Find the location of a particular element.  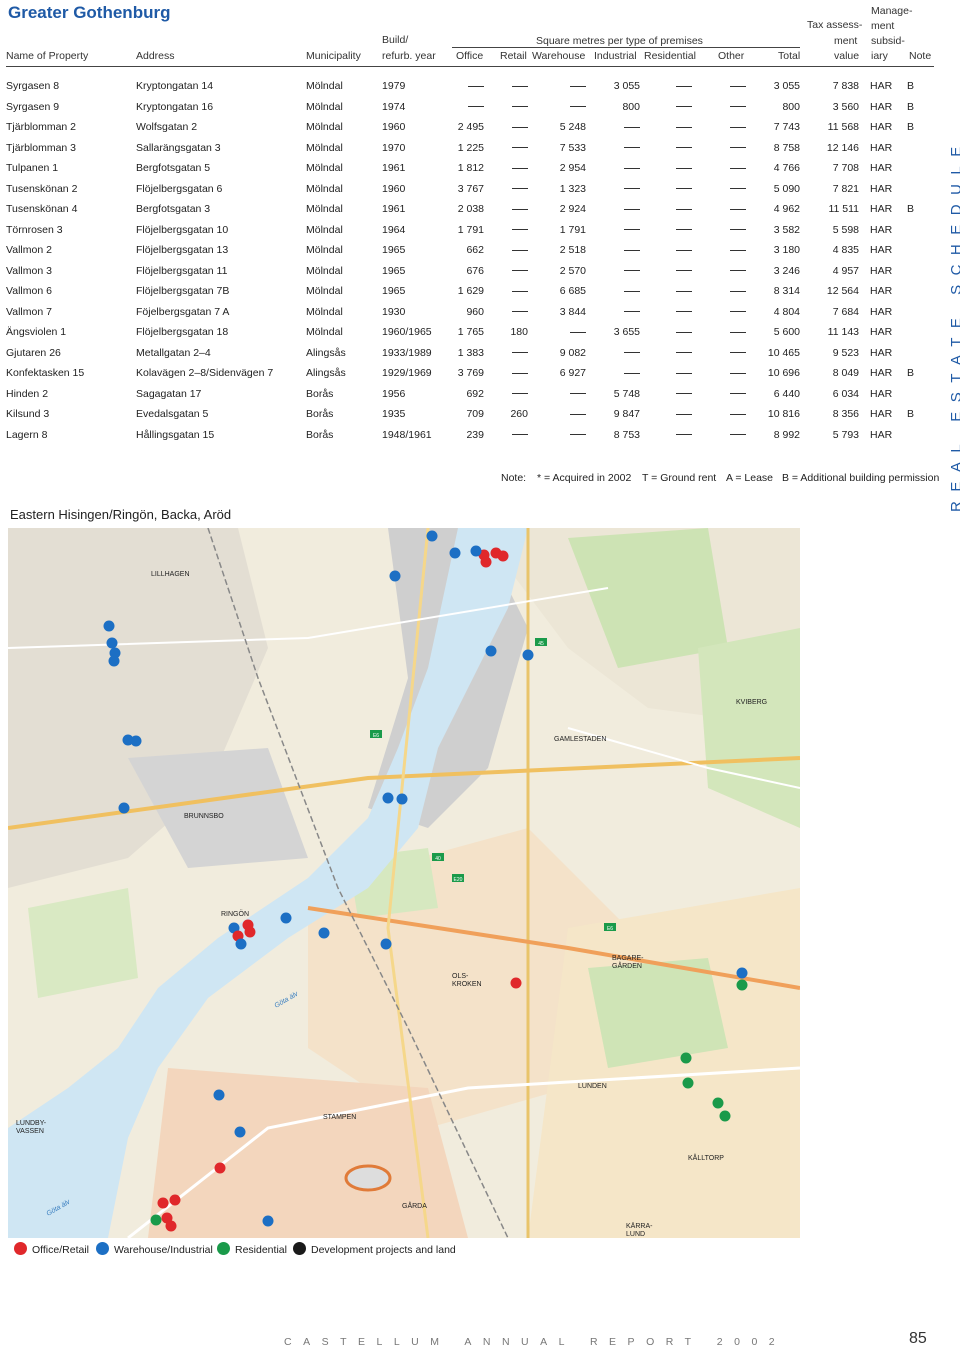

header-build-bottom: refurb. year is located at coordinates (409, 56).